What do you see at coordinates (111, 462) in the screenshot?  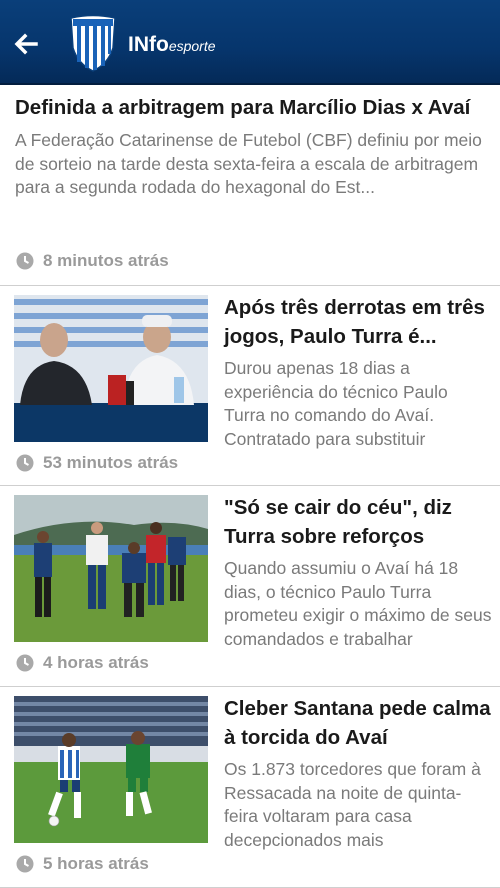 I see `news-time-label: 53 minutos atrás` at bounding box center [111, 462].